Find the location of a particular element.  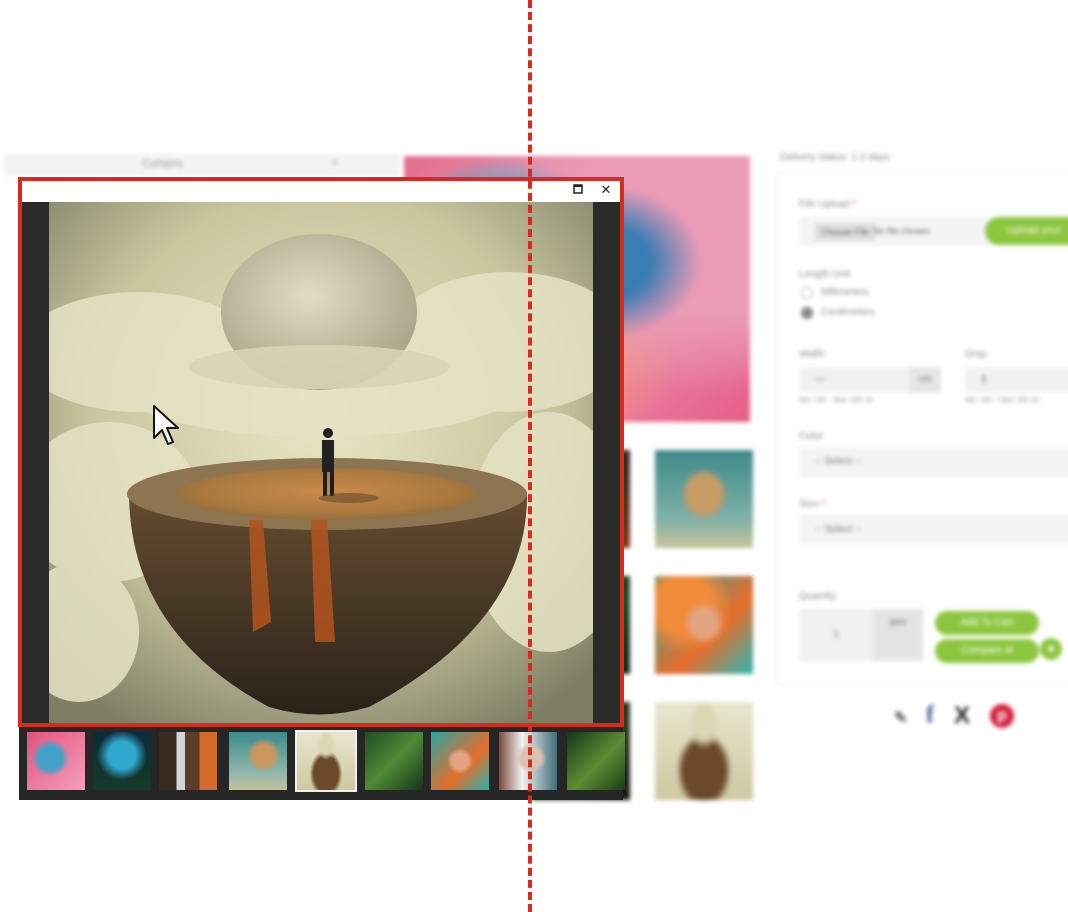

delivery-status: Delivery status: 1-3 days is located at coordinates (835, 157).